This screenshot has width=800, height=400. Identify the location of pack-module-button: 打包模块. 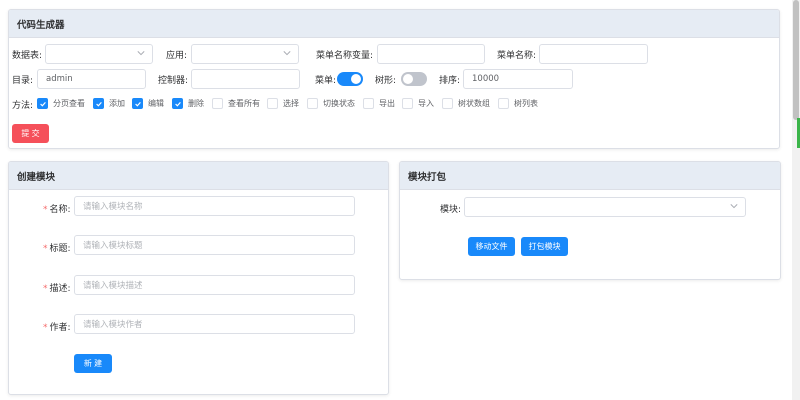
(544, 246).